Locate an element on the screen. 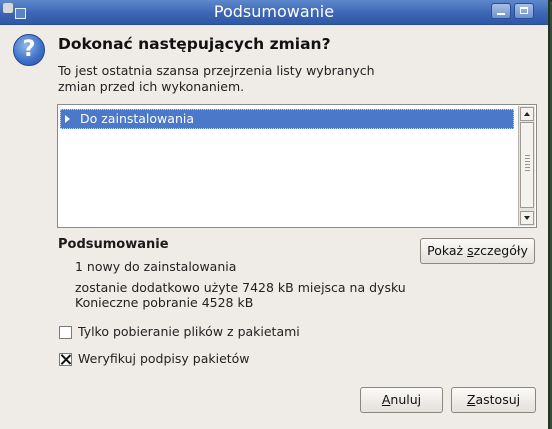 This screenshot has height=429, width=552. scroll-up-arrow-icon is located at coordinates (527, 114).